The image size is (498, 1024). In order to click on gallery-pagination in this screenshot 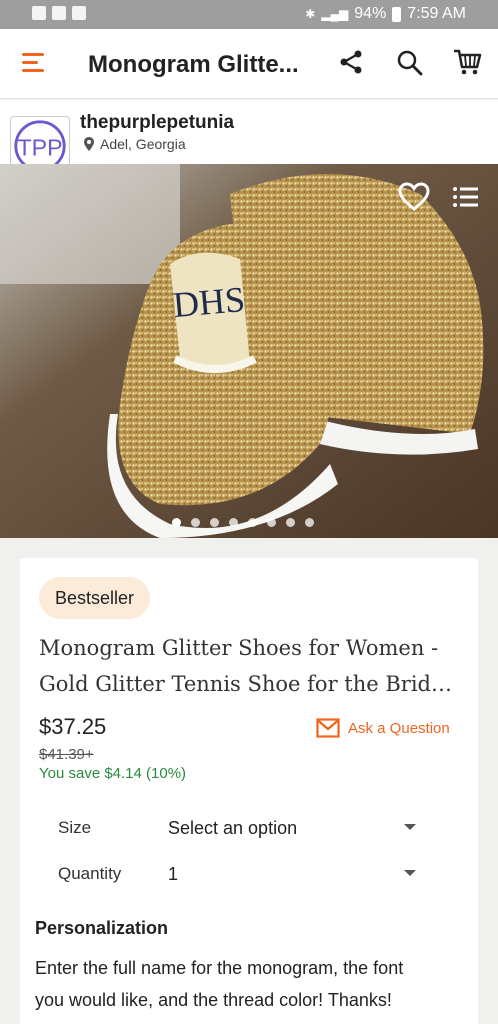, I will do `click(243, 522)`.